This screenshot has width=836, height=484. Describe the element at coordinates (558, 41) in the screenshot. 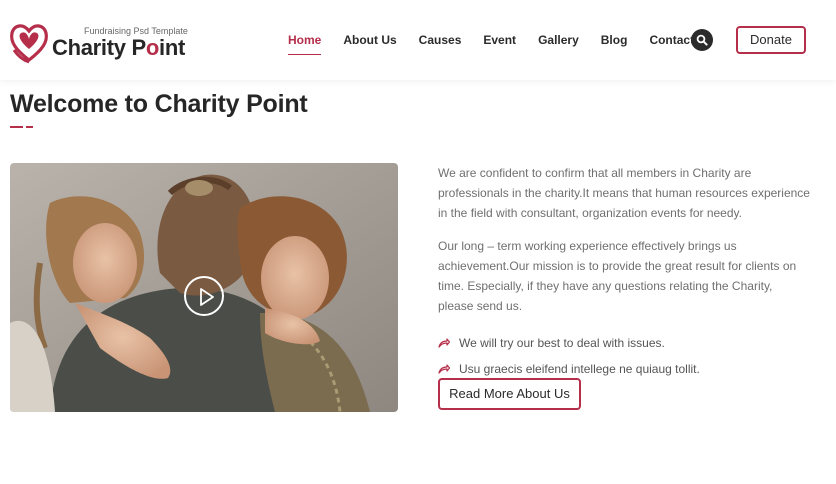

I see `nav-gallery: Gallery` at that location.